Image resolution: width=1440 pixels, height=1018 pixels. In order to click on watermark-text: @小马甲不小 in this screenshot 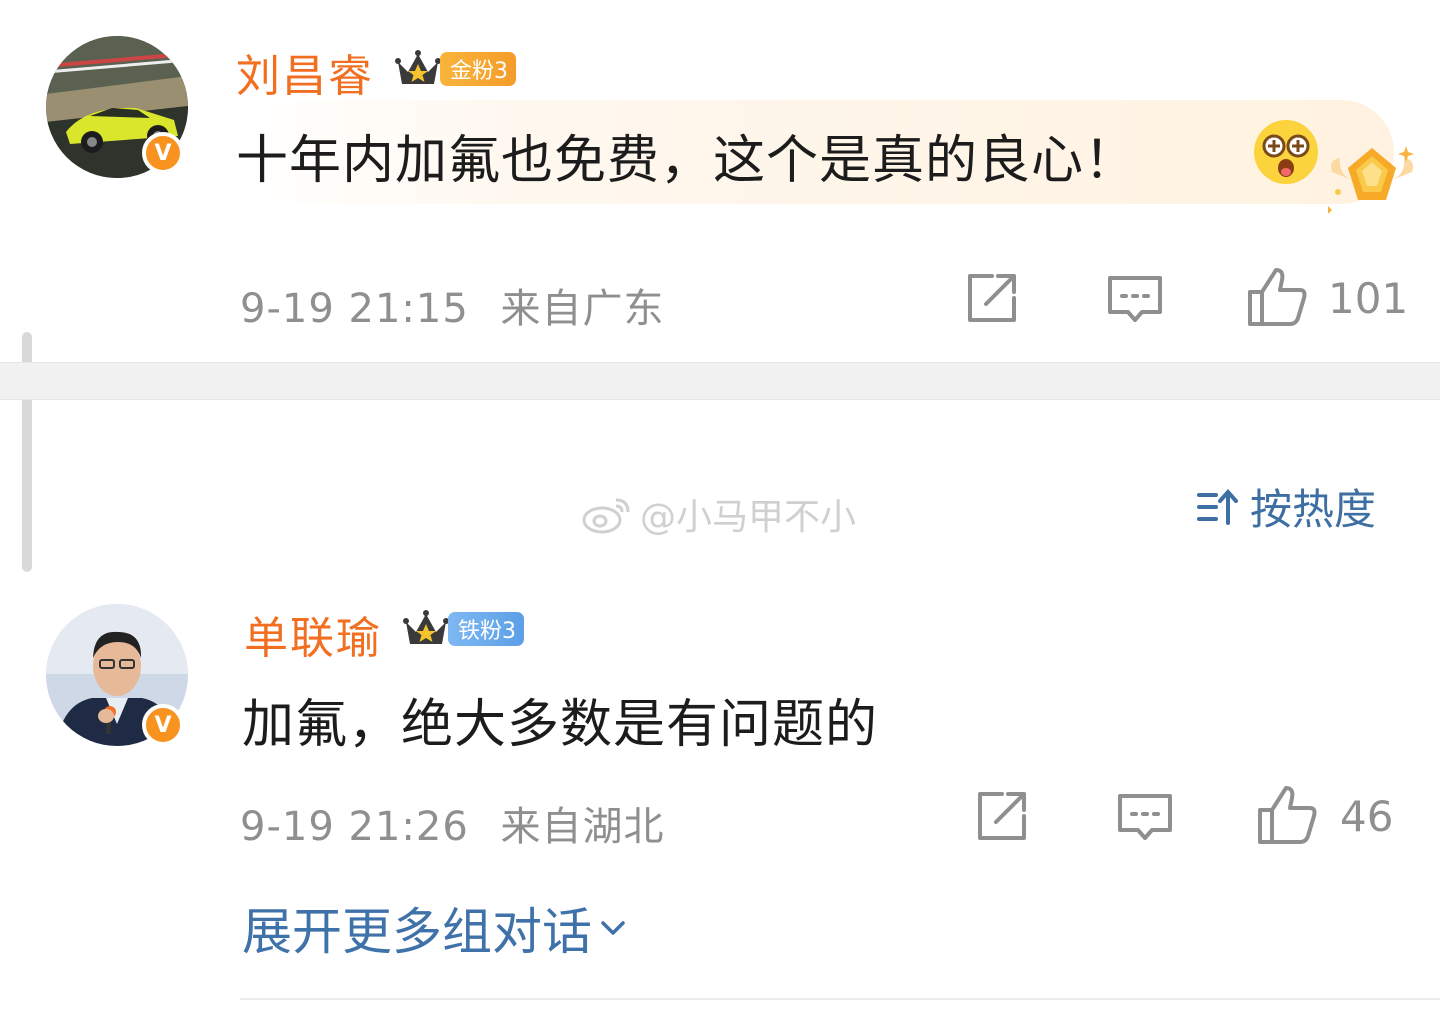, I will do `click(748, 517)`.